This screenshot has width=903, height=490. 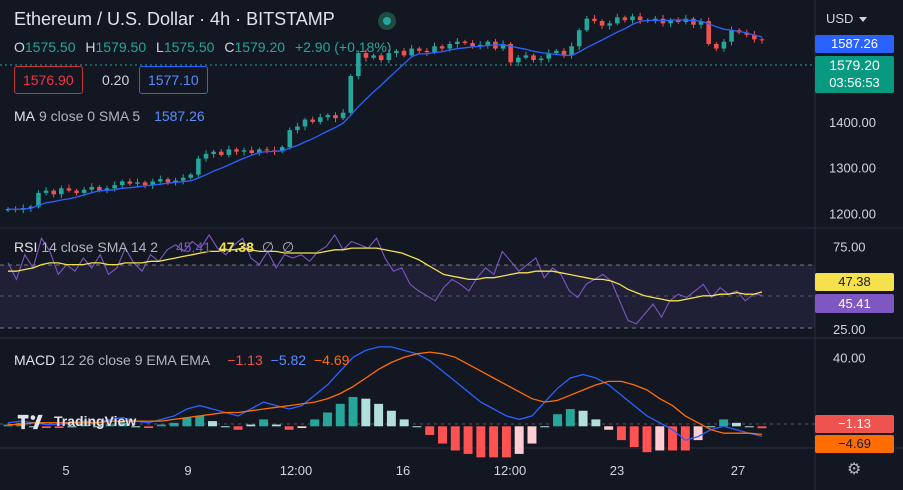 What do you see at coordinates (854, 469) in the screenshot?
I see `settings-gear-icon: ⚙` at bounding box center [854, 469].